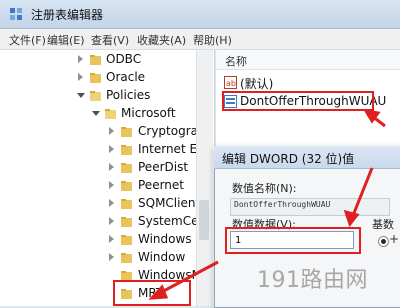 The width and height of the screenshot is (400, 308). What do you see at coordinates (107, 204) in the screenshot?
I see `tree-item-sqmclient: SQMClient` at bounding box center [107, 204].